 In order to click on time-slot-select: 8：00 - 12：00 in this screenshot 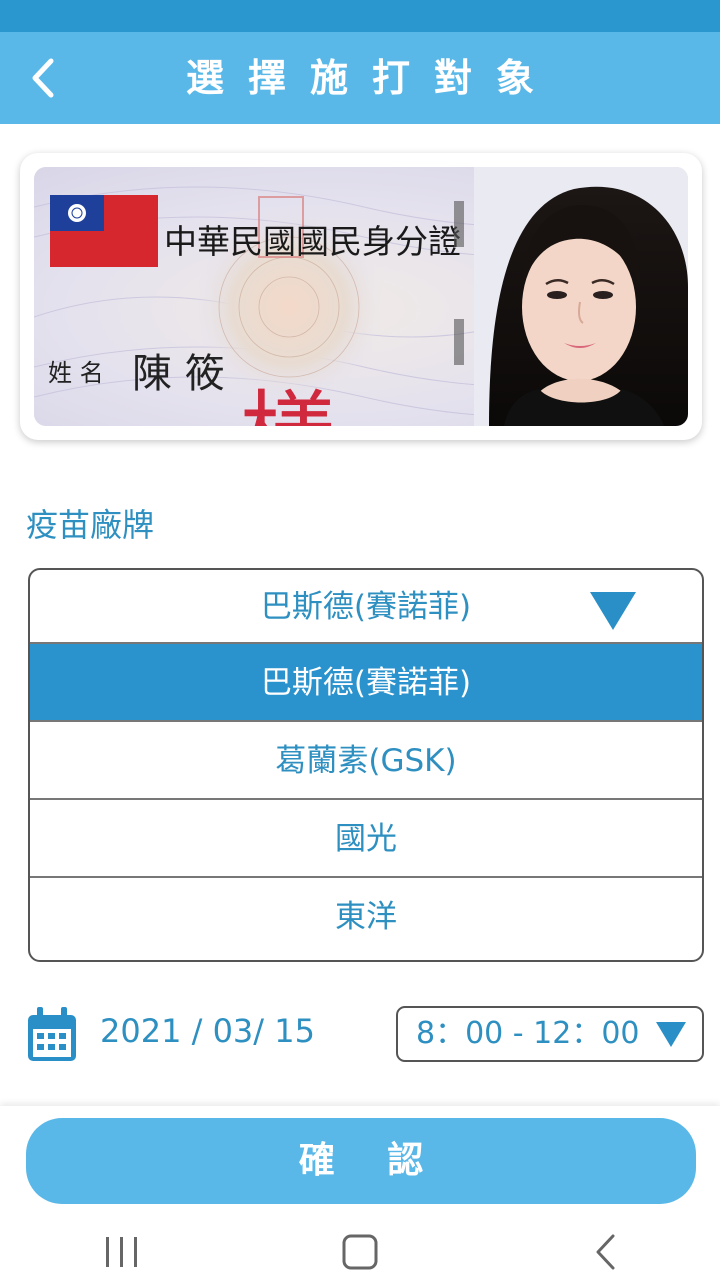, I will do `click(550, 1034)`.